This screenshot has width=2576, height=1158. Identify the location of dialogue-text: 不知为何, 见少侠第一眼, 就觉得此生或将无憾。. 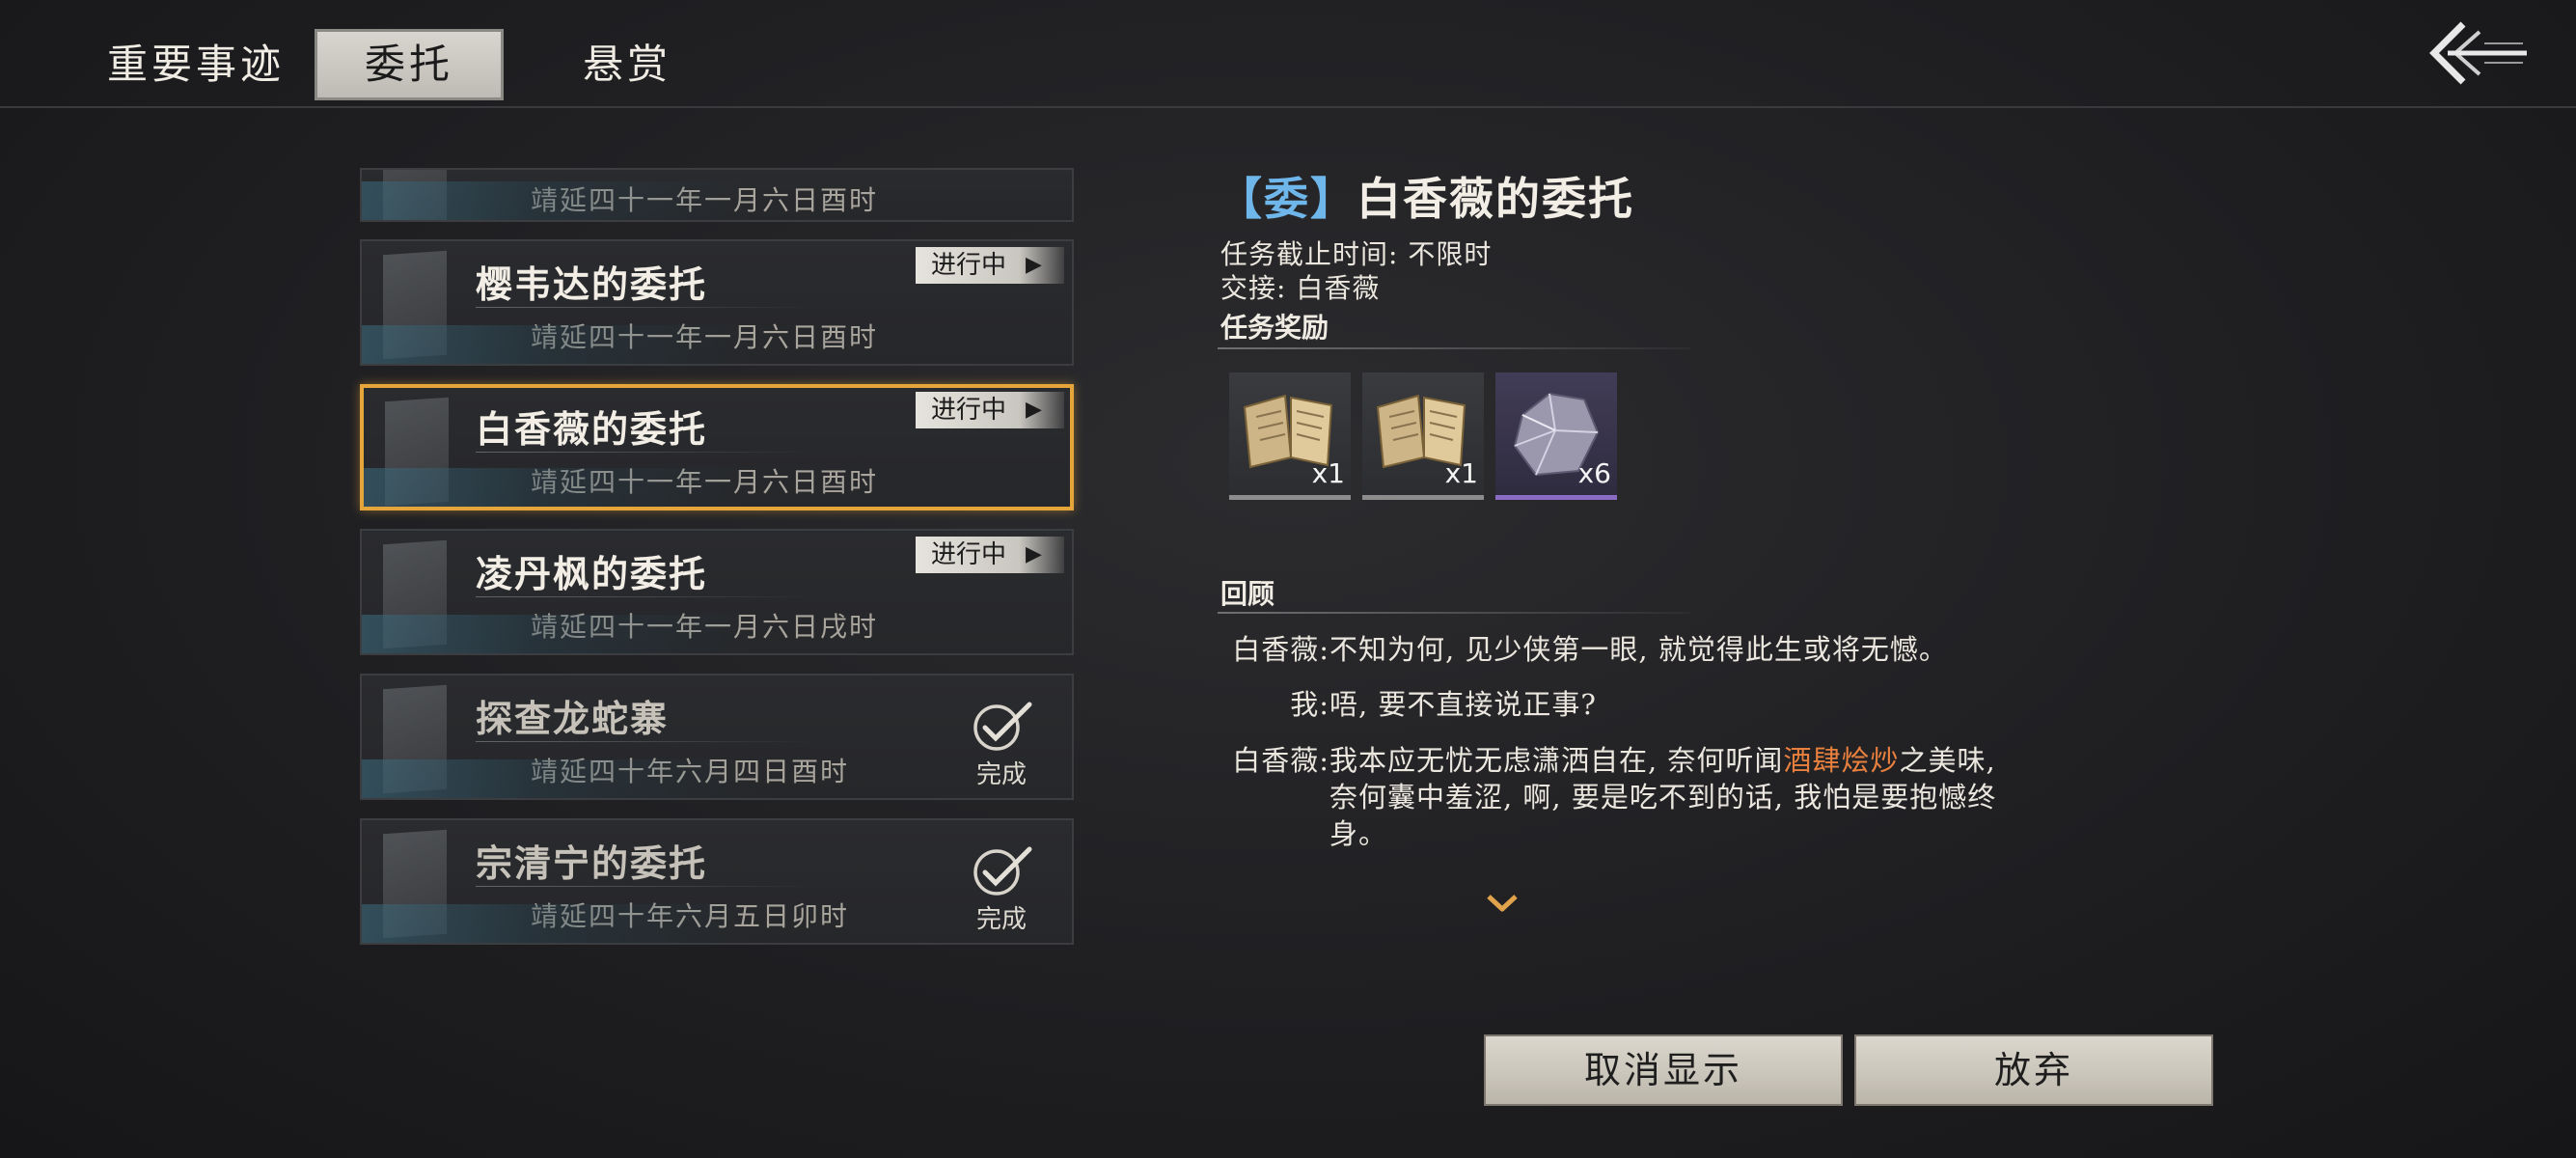
(1639, 649).